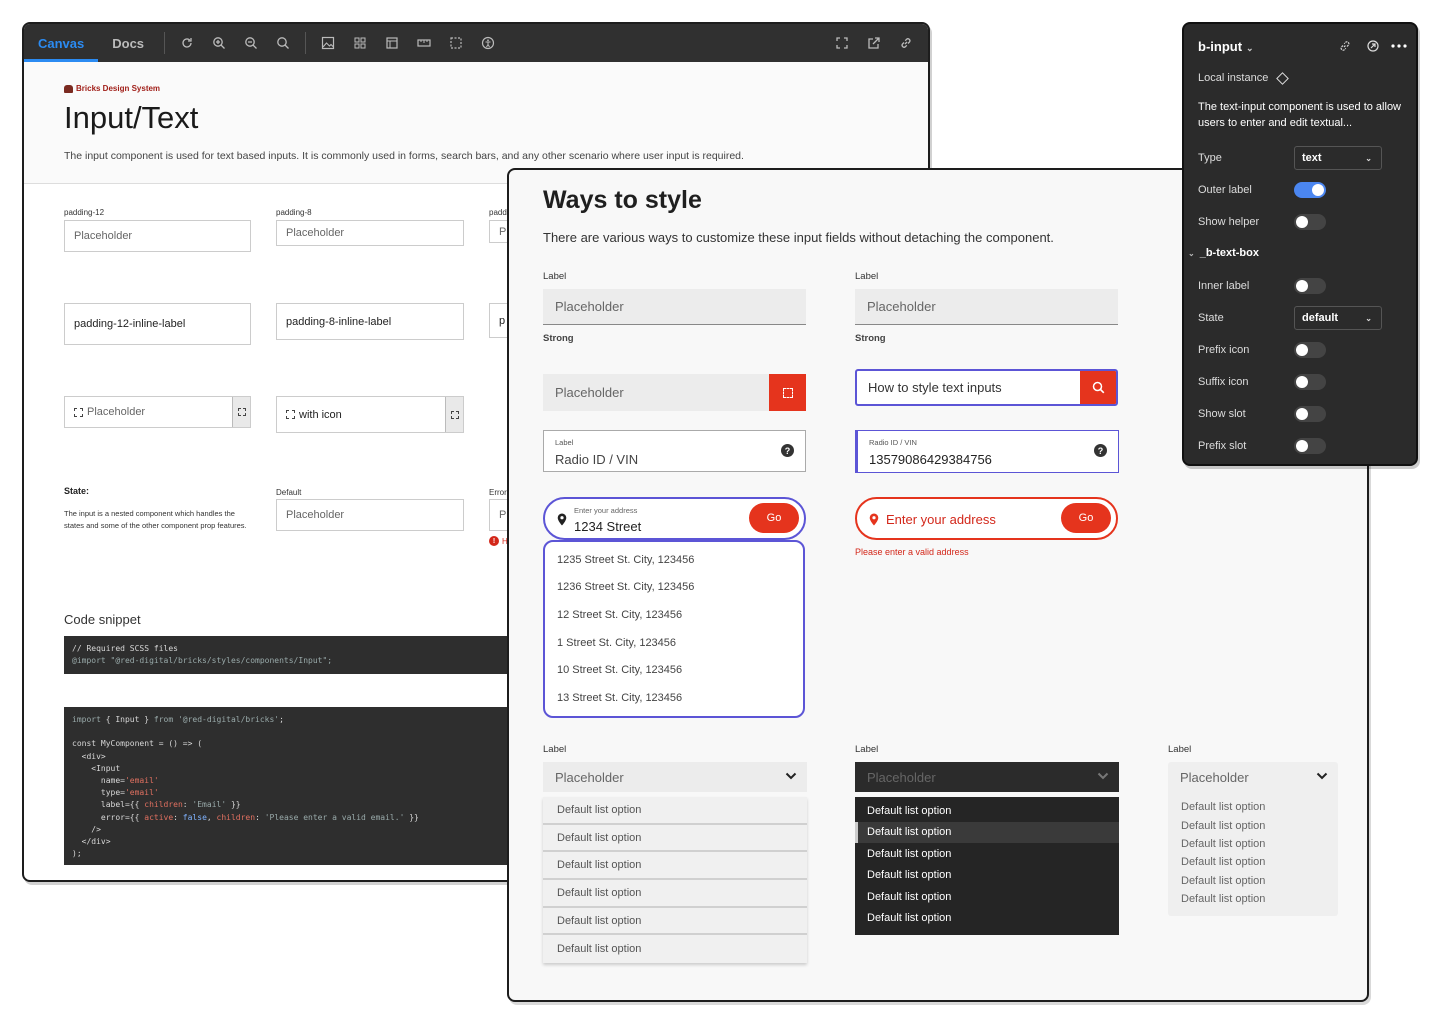 The height and width of the screenshot is (1024, 1440). I want to click on accessibility-icon, so click(488, 43).